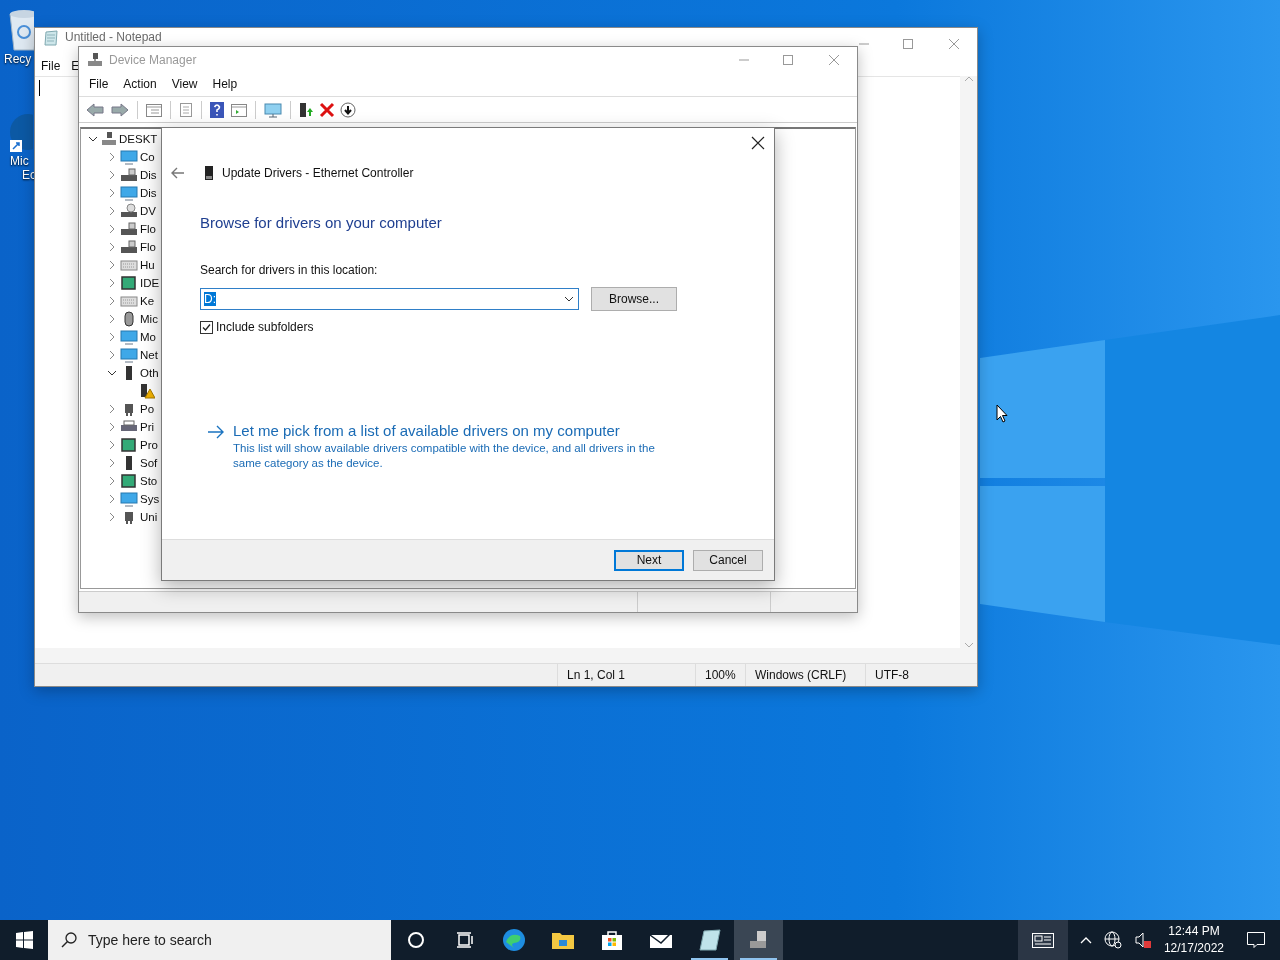 The width and height of the screenshot is (1280, 960). What do you see at coordinates (154, 109) in the screenshot?
I see `properties-icon` at bounding box center [154, 109].